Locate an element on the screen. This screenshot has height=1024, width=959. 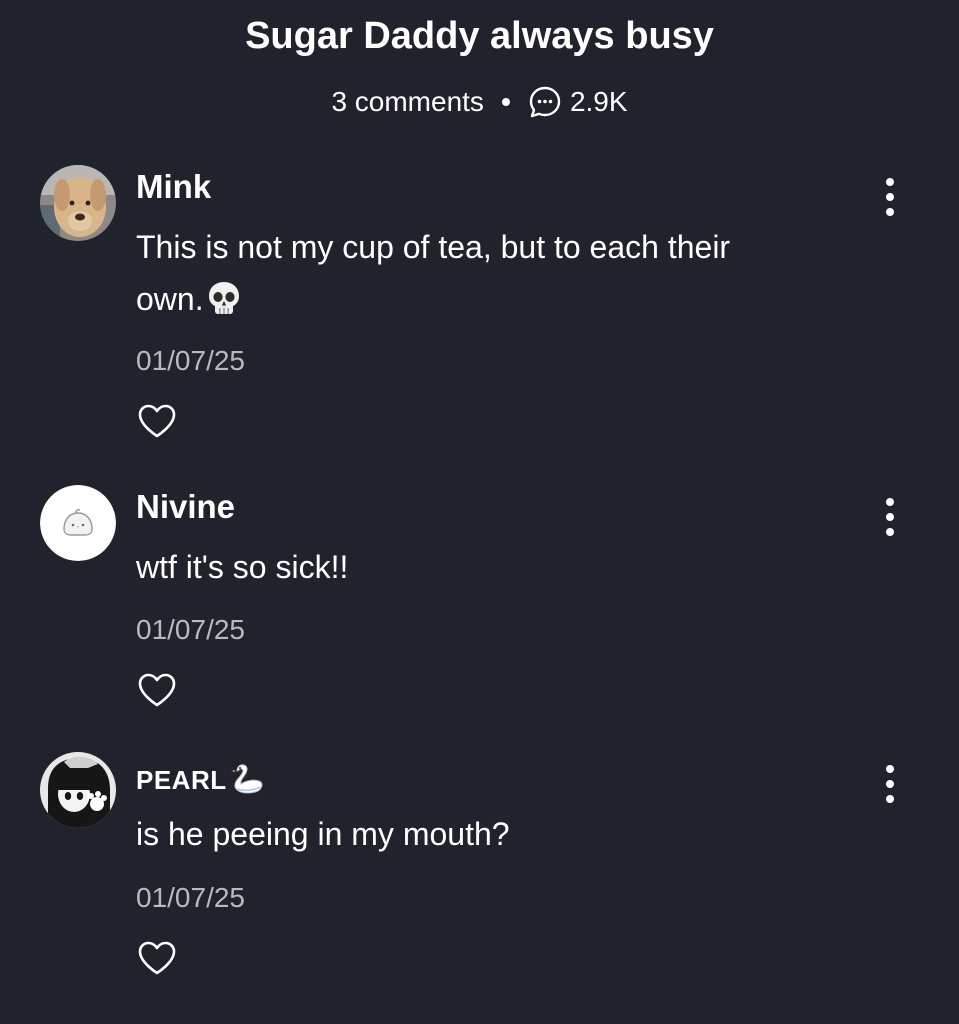
username-text: PEARL is located at coordinates (181, 780).